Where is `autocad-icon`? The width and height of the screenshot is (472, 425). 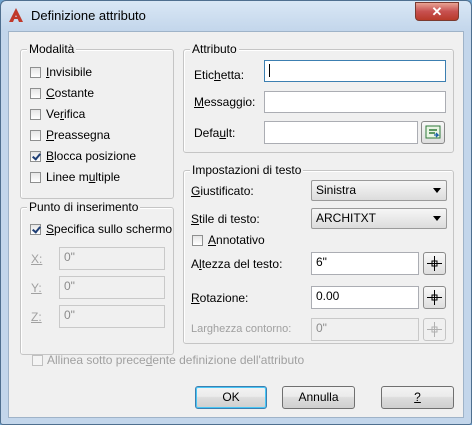 autocad-icon is located at coordinates (16, 15).